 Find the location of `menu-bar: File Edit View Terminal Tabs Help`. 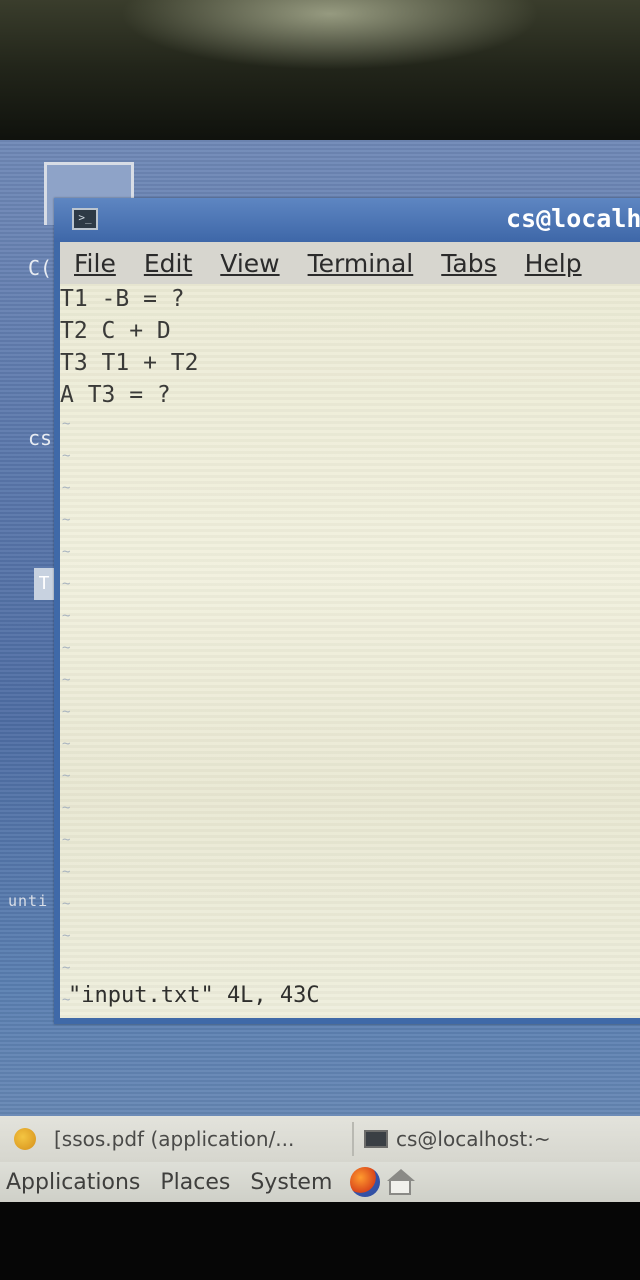

menu-bar: File Edit View Terminal Tabs Help is located at coordinates (350, 263).